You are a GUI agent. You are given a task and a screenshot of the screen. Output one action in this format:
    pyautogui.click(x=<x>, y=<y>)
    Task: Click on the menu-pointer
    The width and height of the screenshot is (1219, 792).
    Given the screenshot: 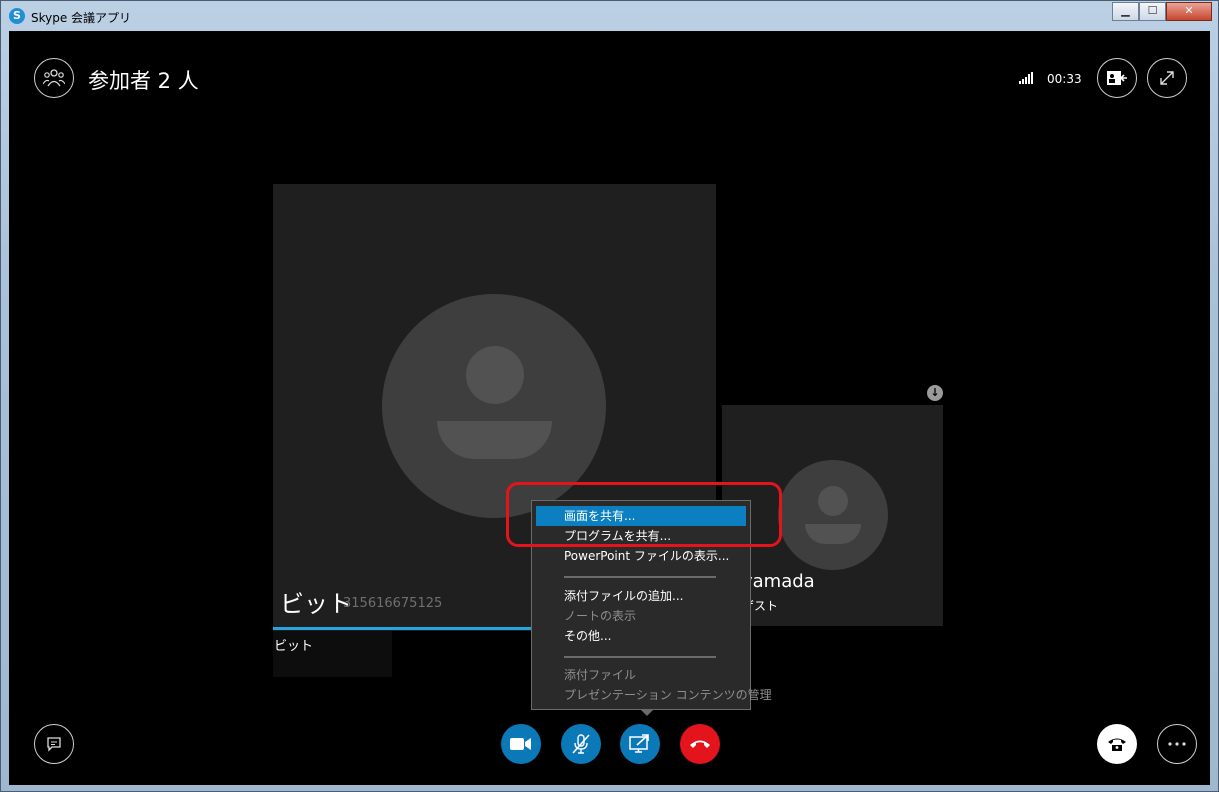 What is the action you would take?
    pyautogui.click(x=647, y=712)
    